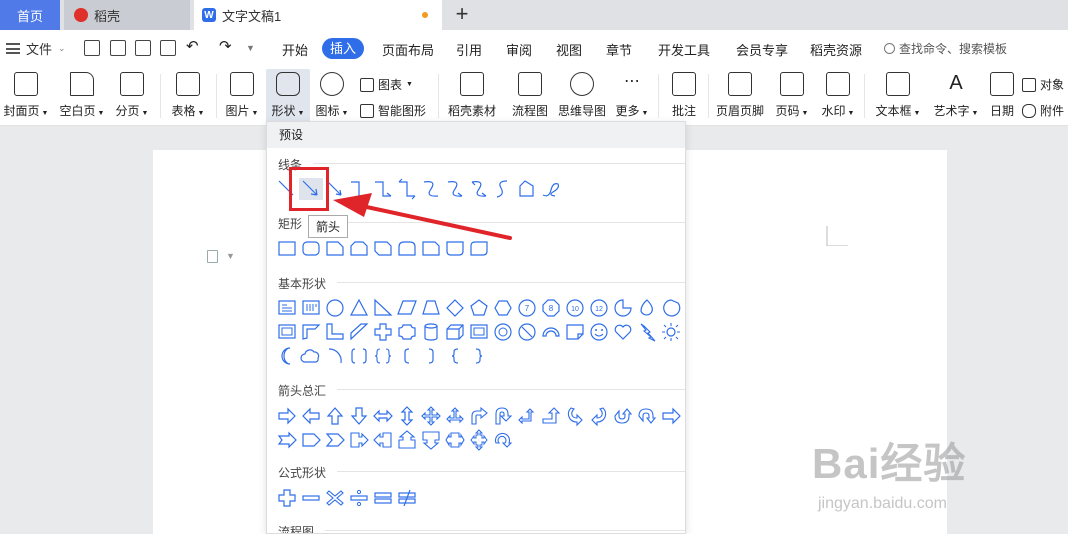 This screenshot has width=1068, height=534. Describe the element at coordinates (889, 463) in the screenshot. I see `watermark-brand: Bai经验` at that location.